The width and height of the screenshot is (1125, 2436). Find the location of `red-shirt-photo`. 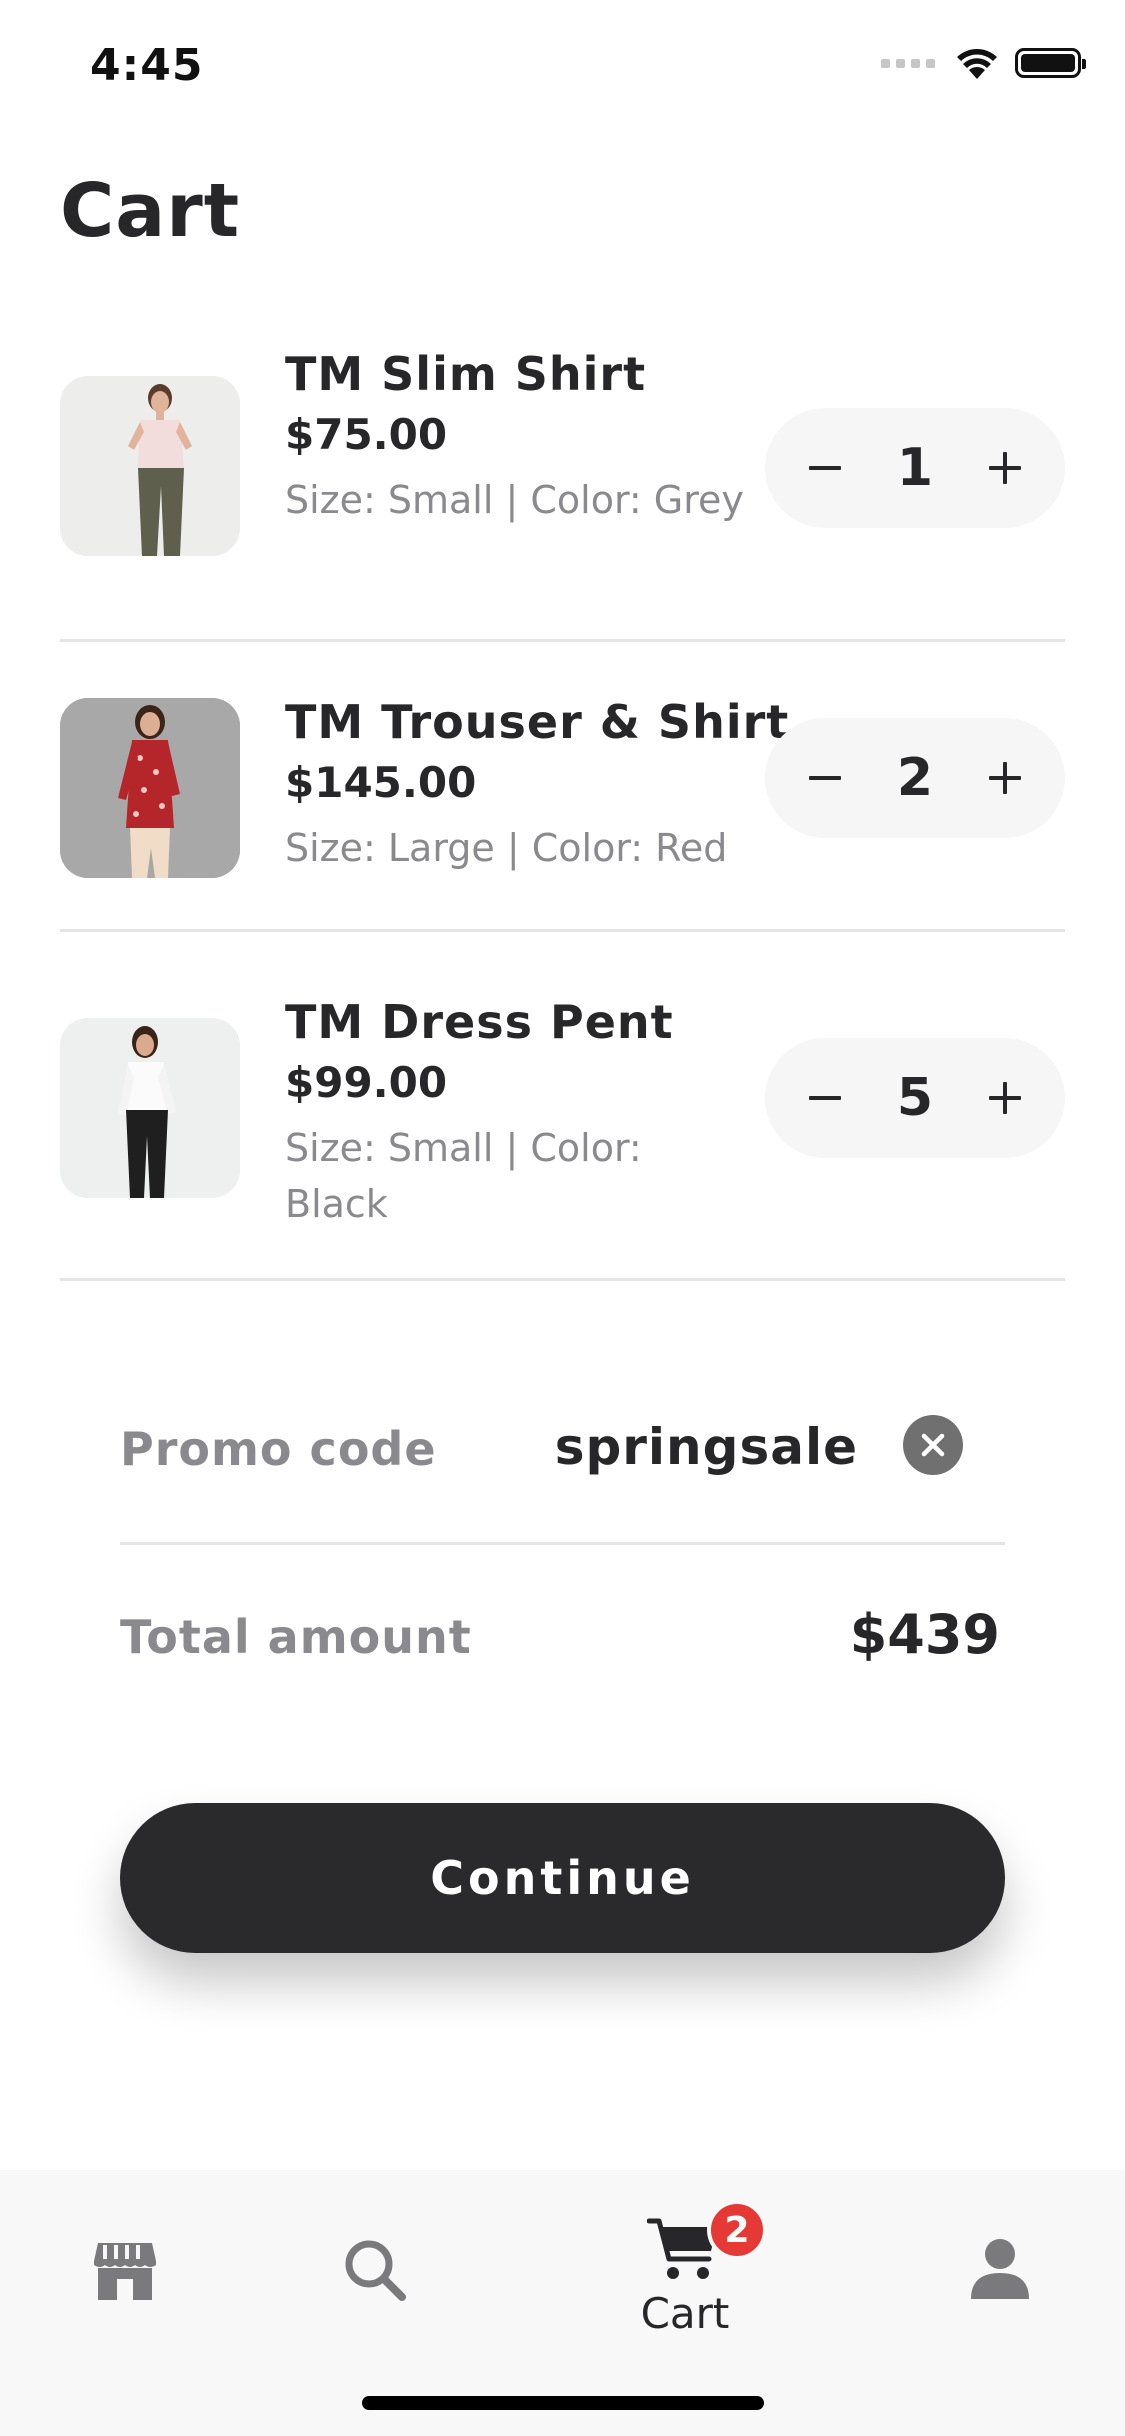

red-shirt-photo is located at coordinates (150, 788).